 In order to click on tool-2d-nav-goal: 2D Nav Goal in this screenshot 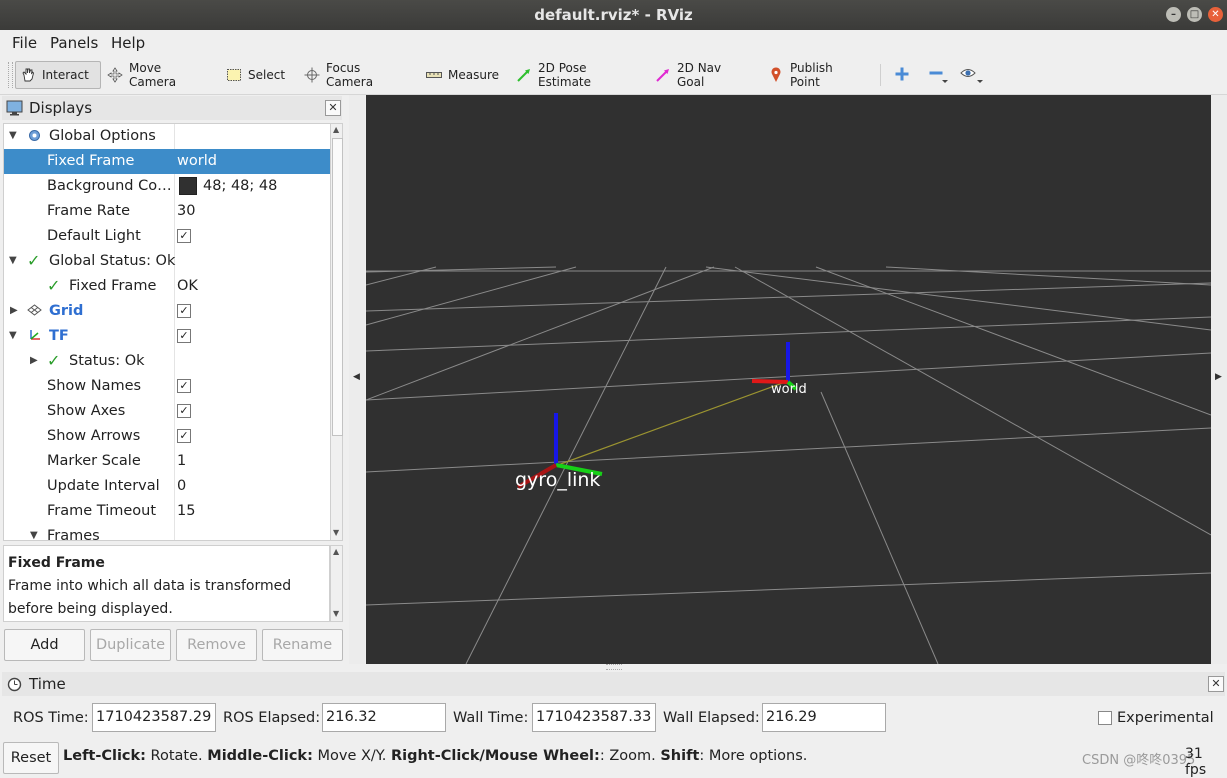, I will do `click(701, 75)`.